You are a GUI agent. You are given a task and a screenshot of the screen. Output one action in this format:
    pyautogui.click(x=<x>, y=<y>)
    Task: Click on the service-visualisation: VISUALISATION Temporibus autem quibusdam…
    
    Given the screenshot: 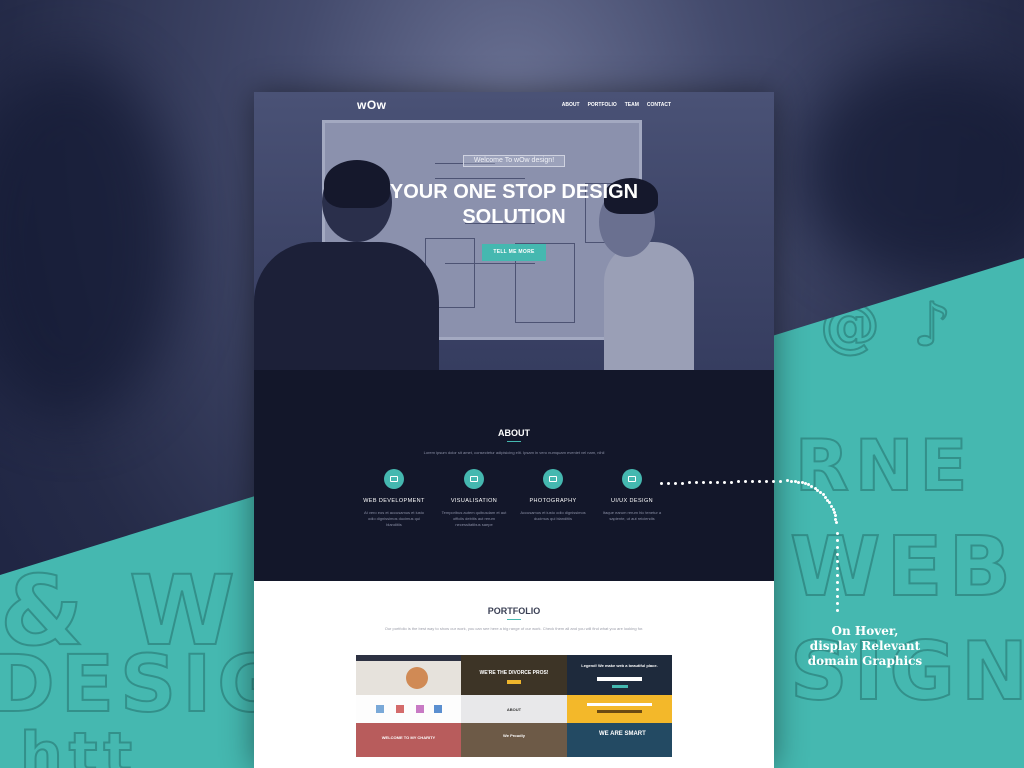 What is the action you would take?
    pyautogui.click(x=474, y=498)
    